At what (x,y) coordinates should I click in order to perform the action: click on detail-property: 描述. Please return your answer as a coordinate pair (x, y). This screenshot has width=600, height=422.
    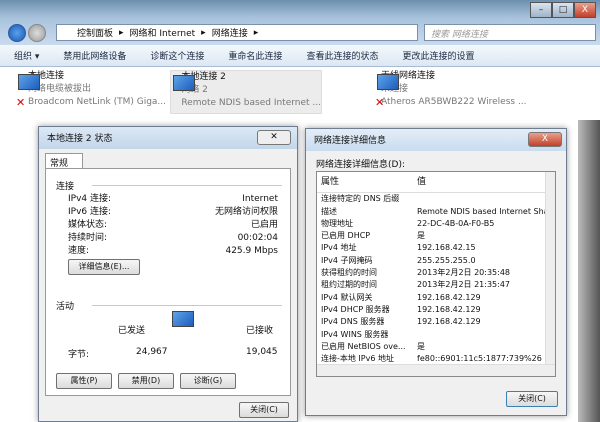
    Looking at the image, I should click on (329, 211).